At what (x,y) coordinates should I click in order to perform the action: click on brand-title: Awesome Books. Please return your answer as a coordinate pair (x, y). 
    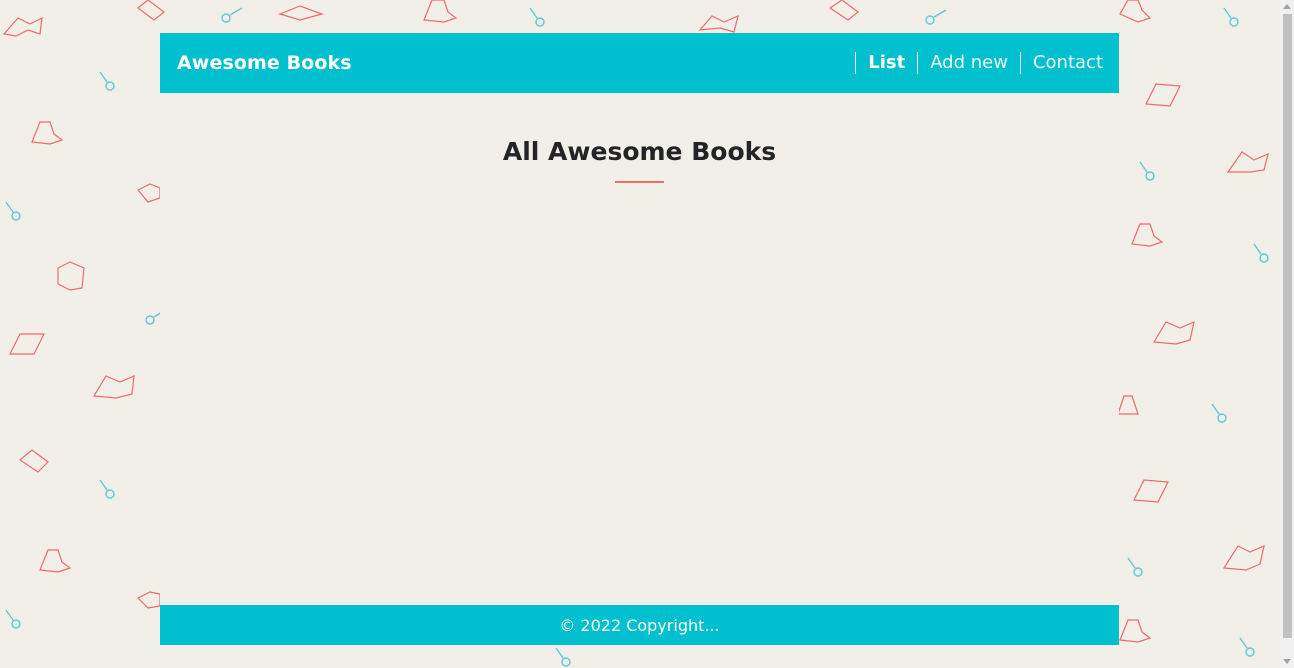
    Looking at the image, I should click on (264, 63).